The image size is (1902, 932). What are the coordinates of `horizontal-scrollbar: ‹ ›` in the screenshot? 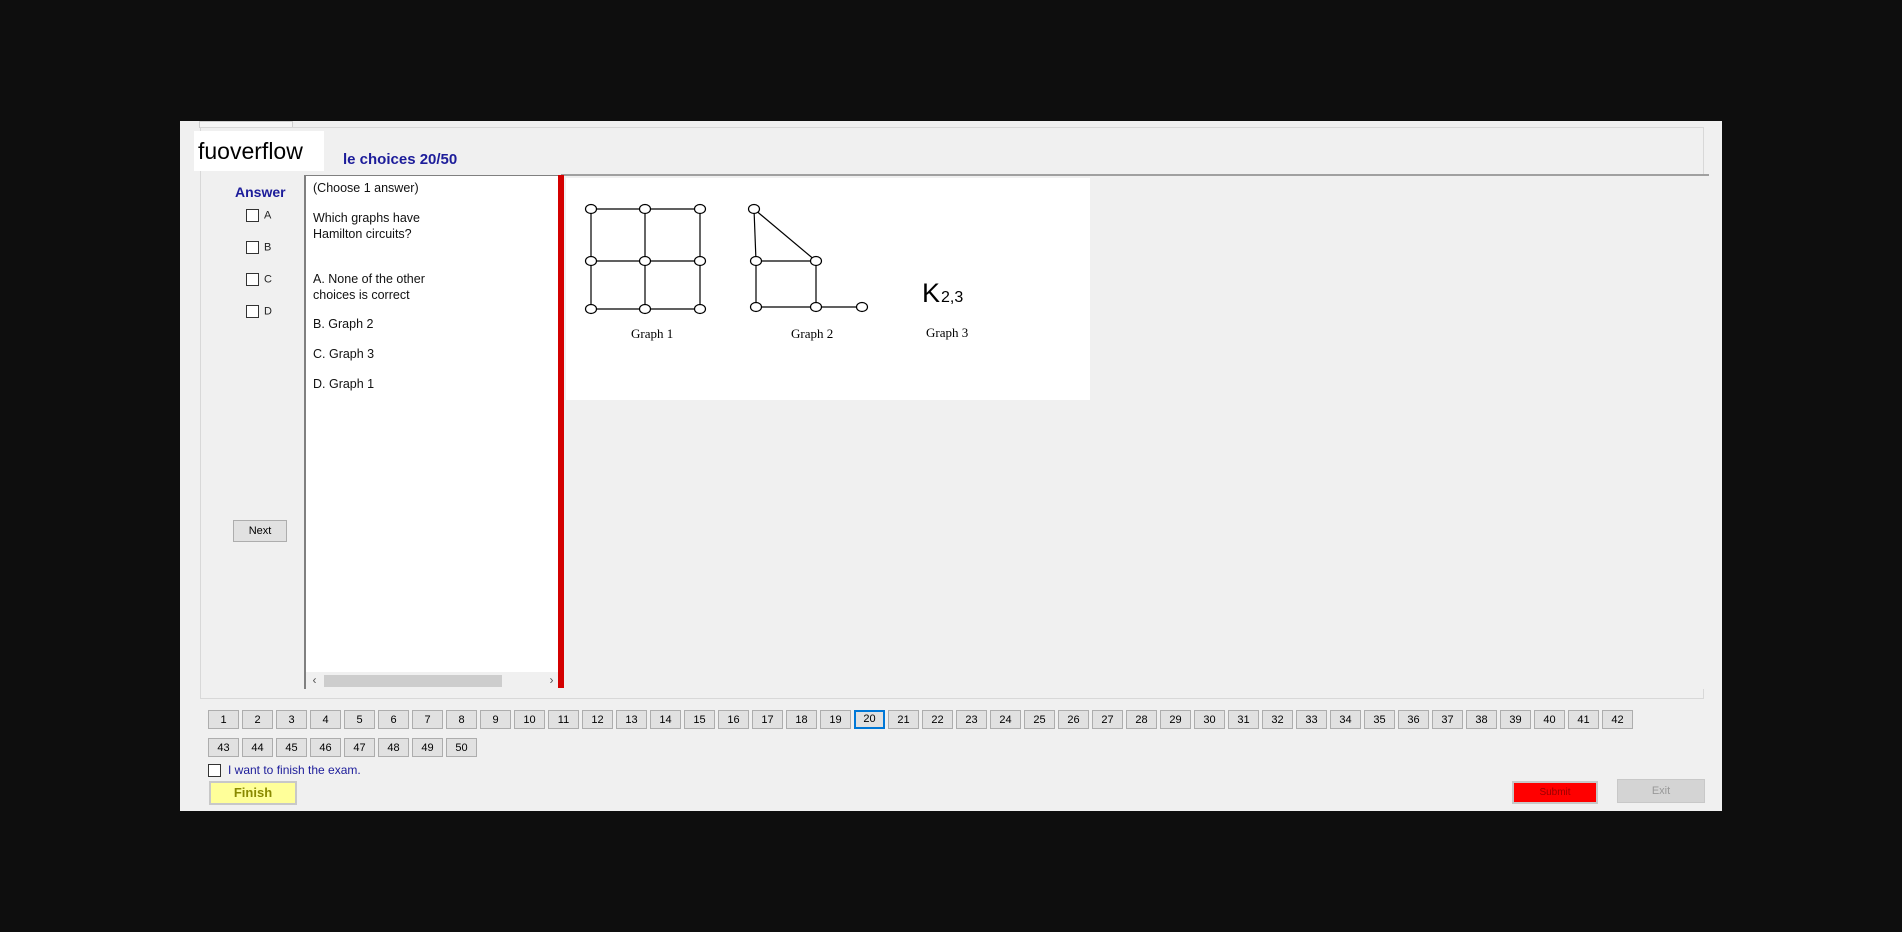 It's located at (433, 680).